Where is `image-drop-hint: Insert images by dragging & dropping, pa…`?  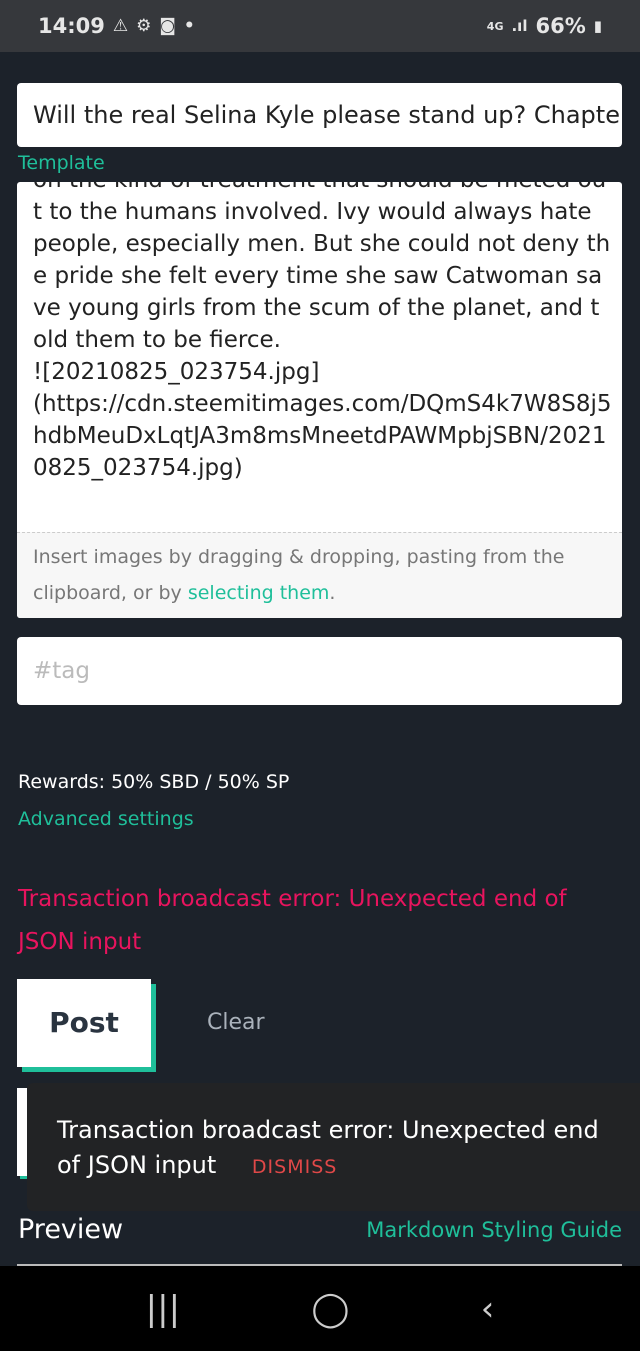 image-drop-hint: Insert images by dragging & dropping, pa… is located at coordinates (319, 575).